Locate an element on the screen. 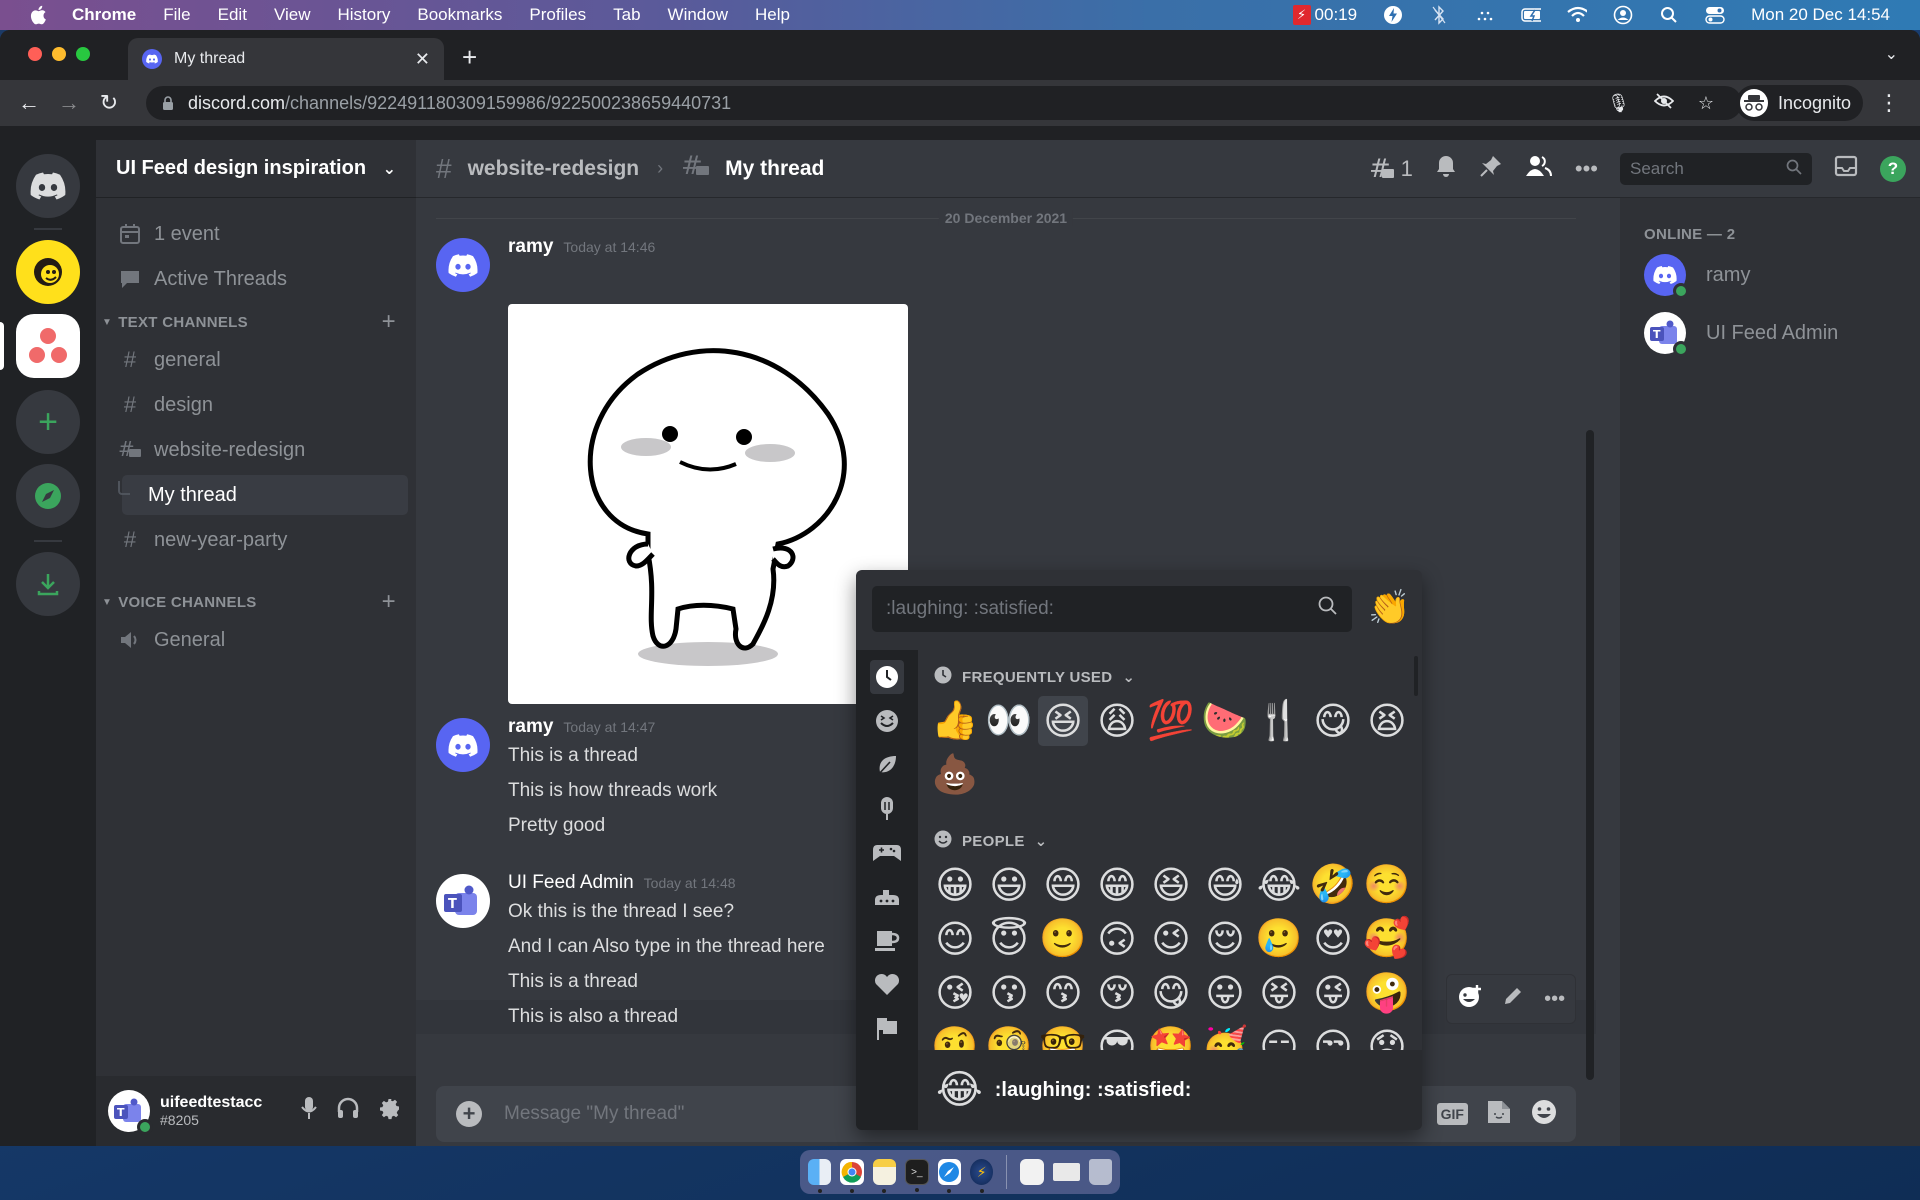 The image size is (1920, 1200). battery-charging-icon is located at coordinates (1531, 15).